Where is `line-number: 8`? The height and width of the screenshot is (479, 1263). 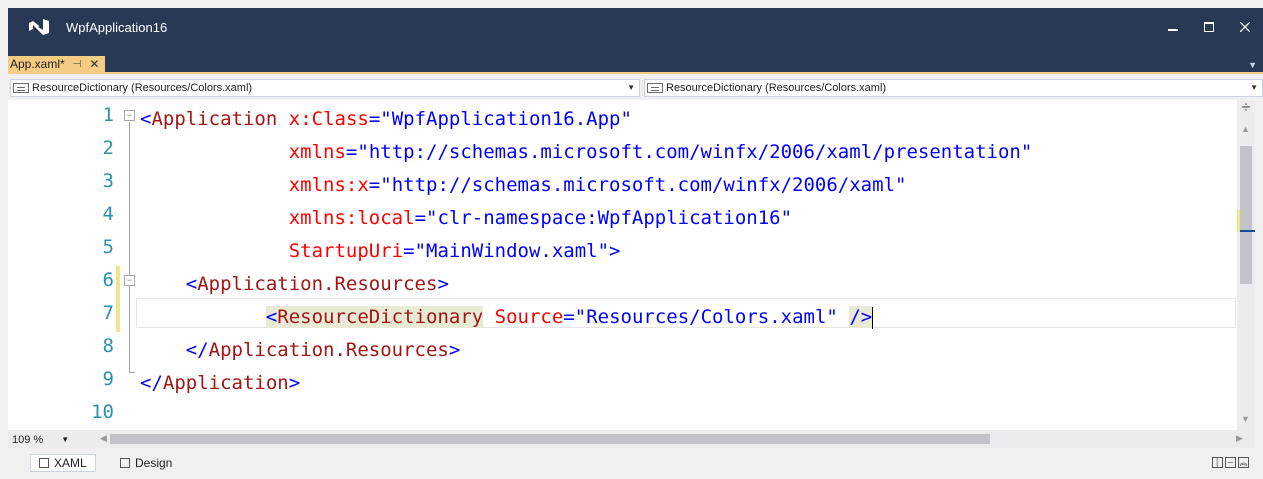 line-number: 8 is located at coordinates (108, 346).